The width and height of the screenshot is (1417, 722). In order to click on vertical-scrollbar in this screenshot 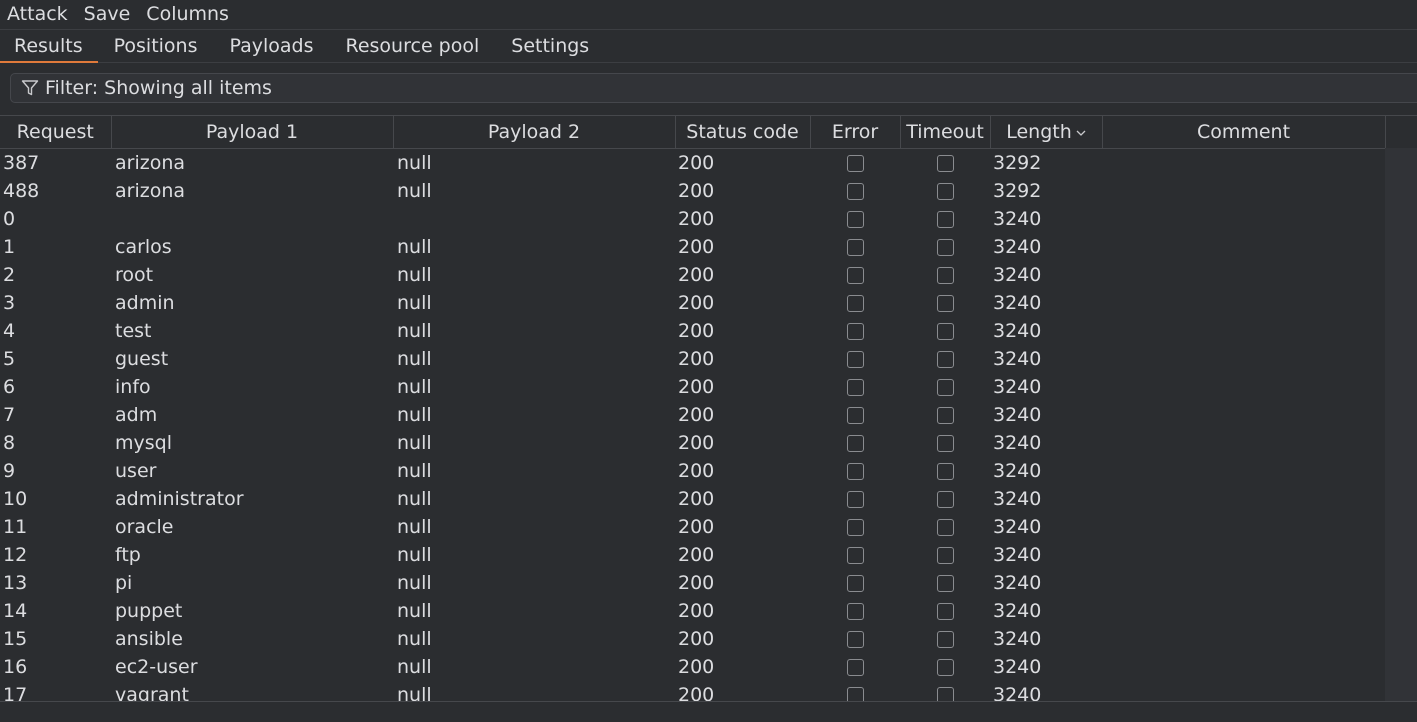, I will do `click(1401, 424)`.